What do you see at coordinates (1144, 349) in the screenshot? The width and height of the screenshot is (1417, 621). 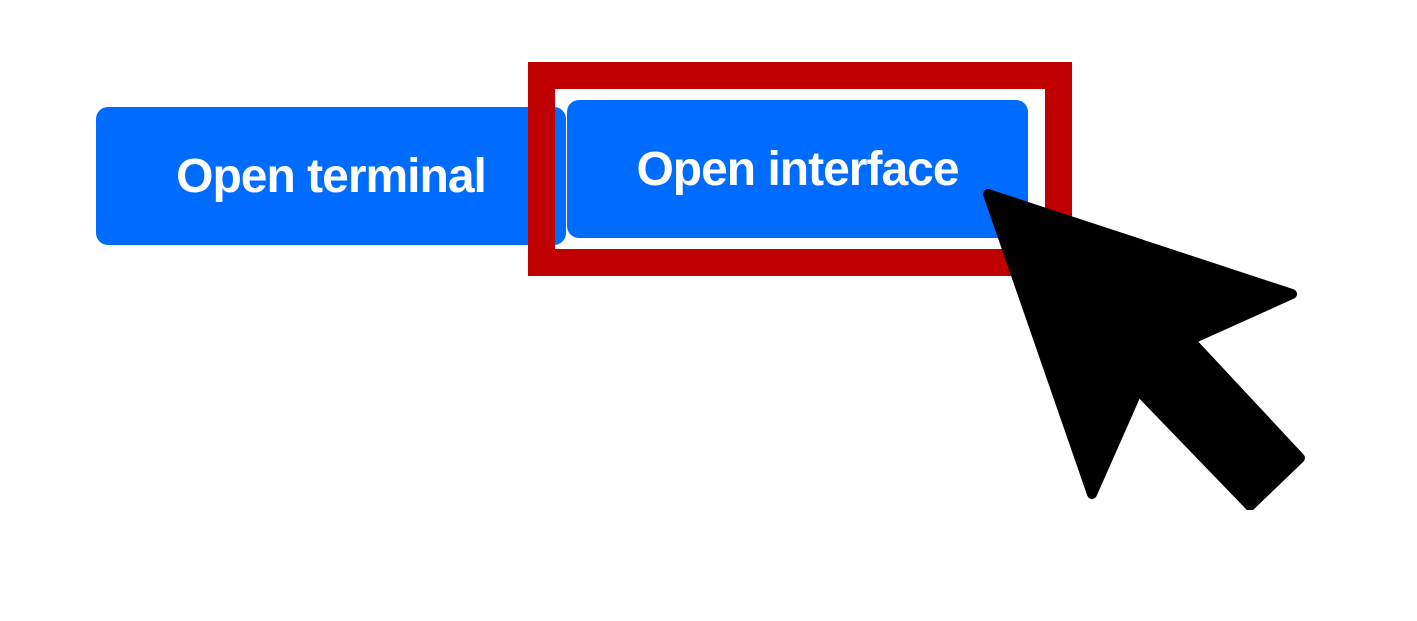 I see `mouse-pointer-arrow-icon` at bounding box center [1144, 349].